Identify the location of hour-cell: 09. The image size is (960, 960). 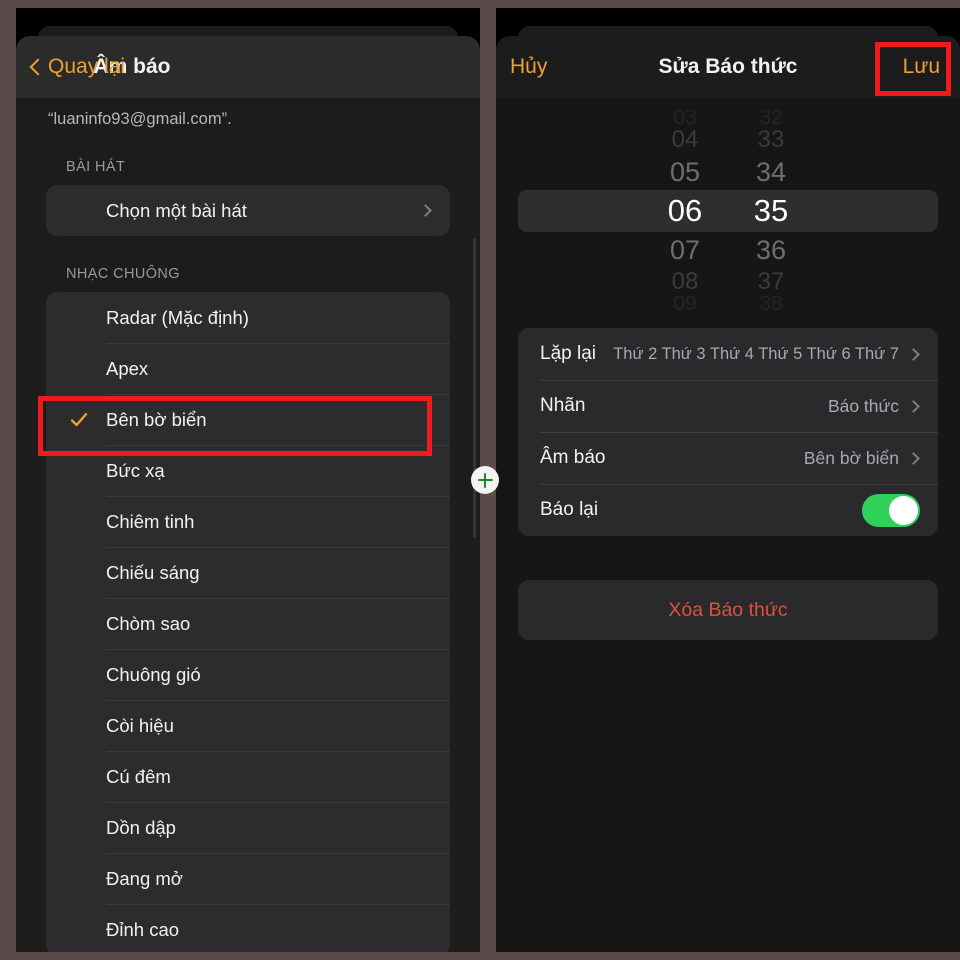
(685, 304).